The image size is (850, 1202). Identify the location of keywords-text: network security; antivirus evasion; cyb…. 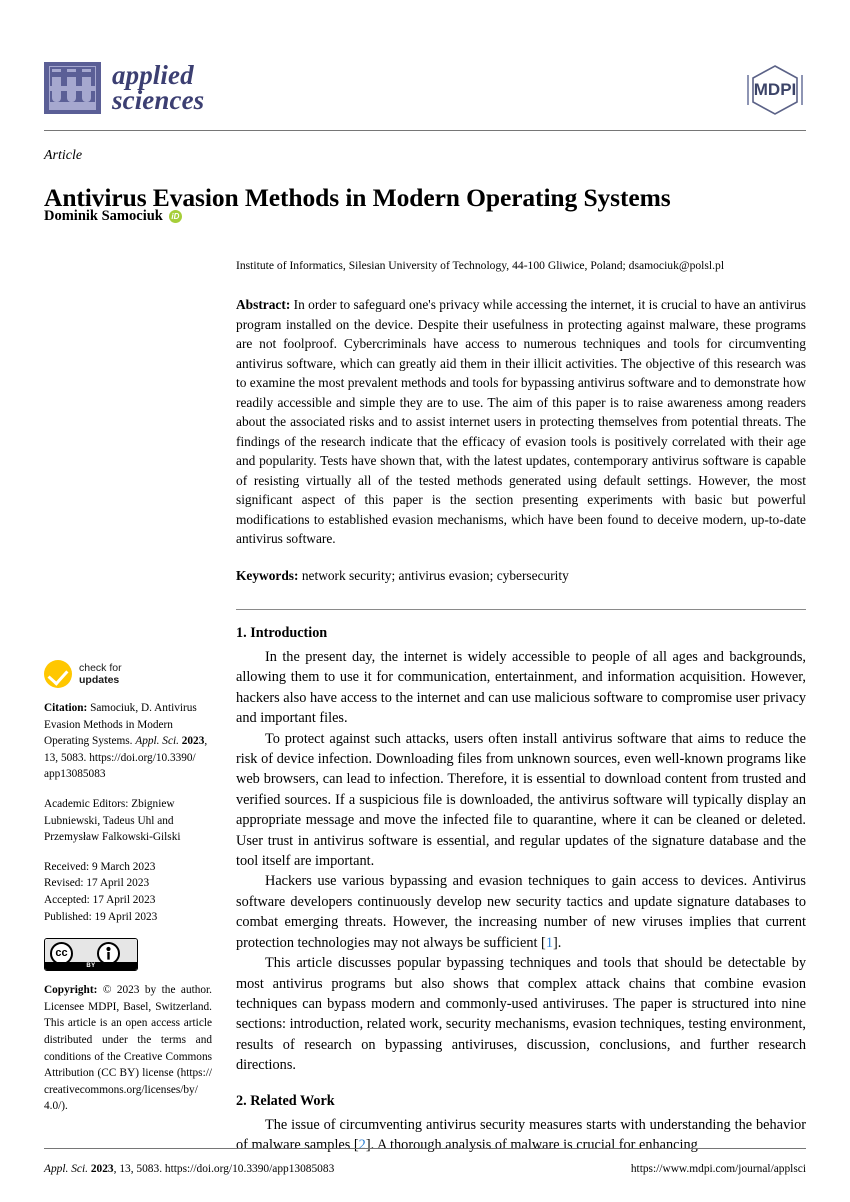
(433, 575).